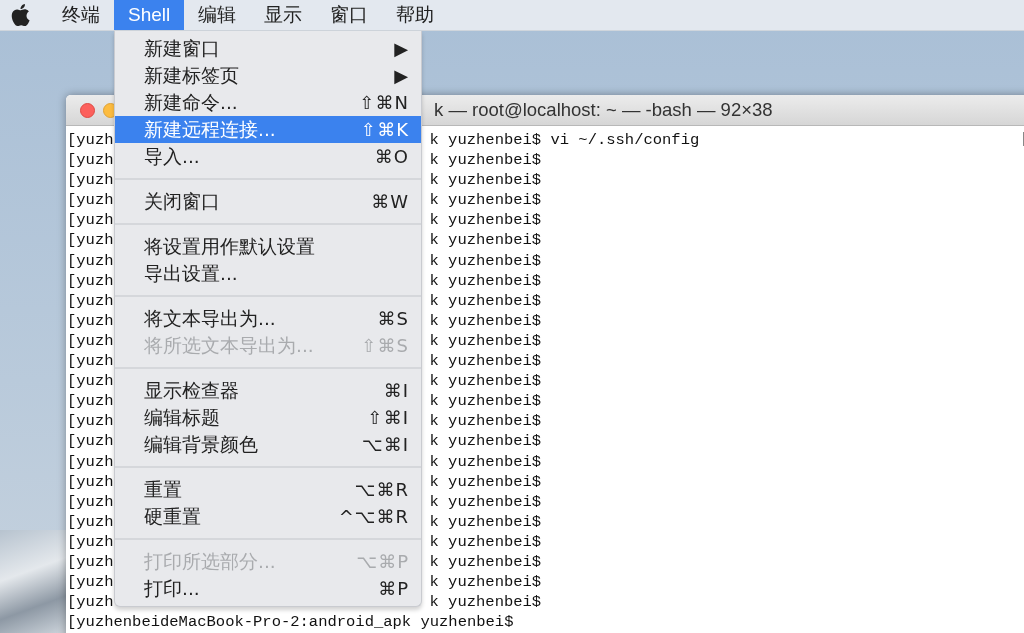 This screenshot has width=1024, height=633. What do you see at coordinates (268, 516) in the screenshot?
I see `menu-item: 硬重置 ^⌥⌘R` at bounding box center [268, 516].